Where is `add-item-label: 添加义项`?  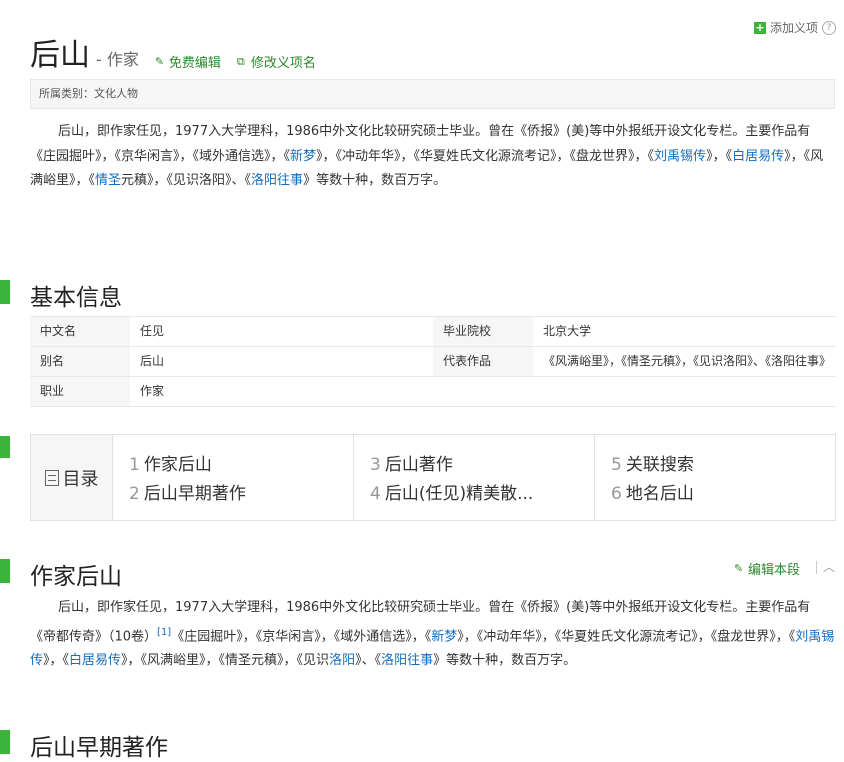
add-item-label: 添加义项 is located at coordinates (793, 28).